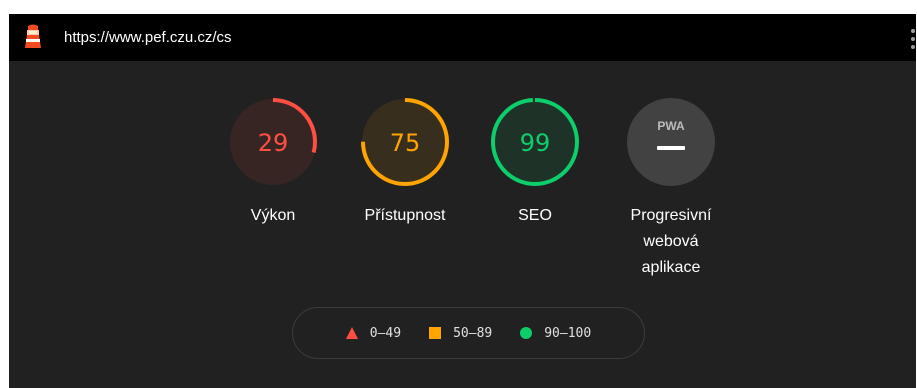  I want to click on seo-label: SEO, so click(535, 215).